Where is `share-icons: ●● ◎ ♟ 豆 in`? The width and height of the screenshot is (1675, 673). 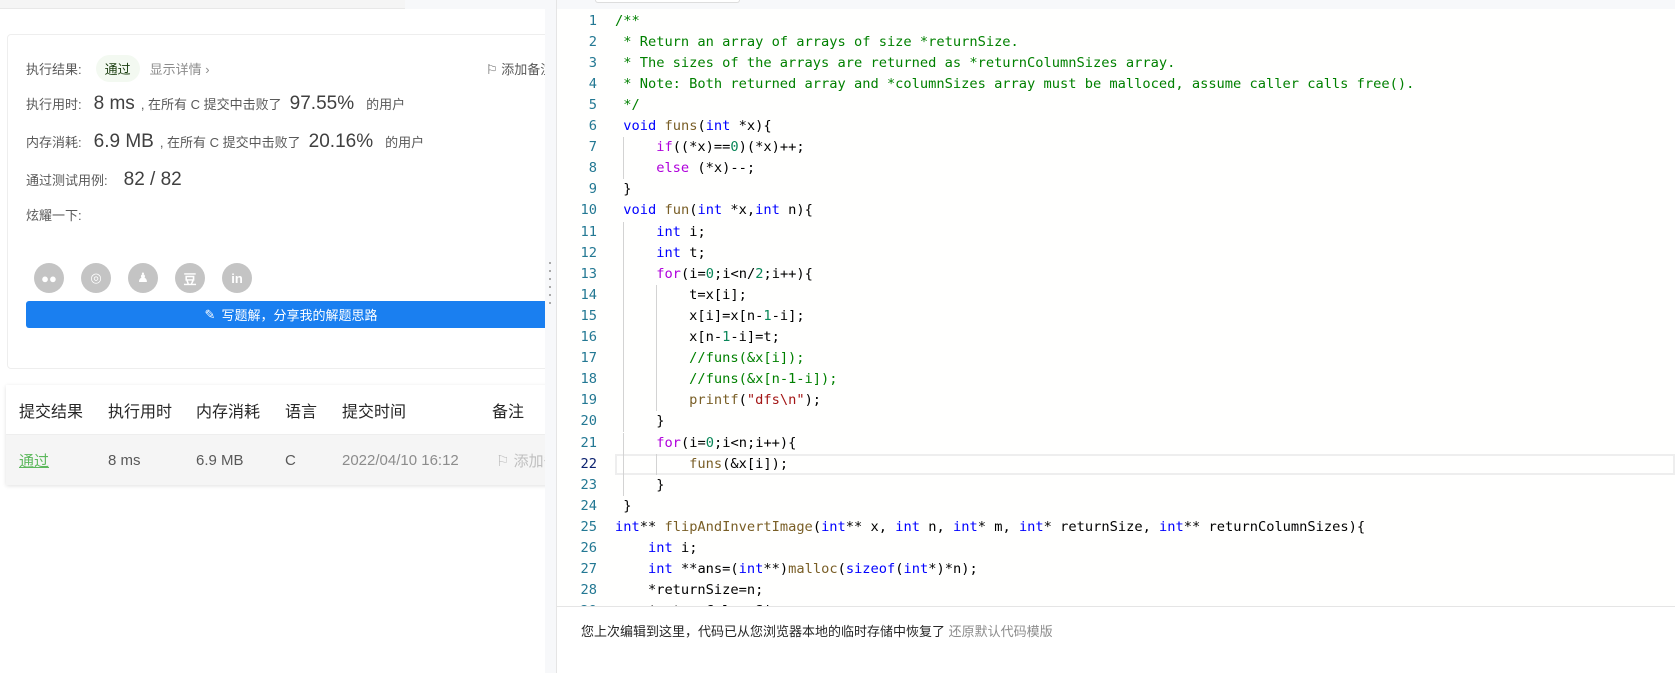
share-icons: ●● ◎ ♟ 豆 in is located at coordinates (143, 278).